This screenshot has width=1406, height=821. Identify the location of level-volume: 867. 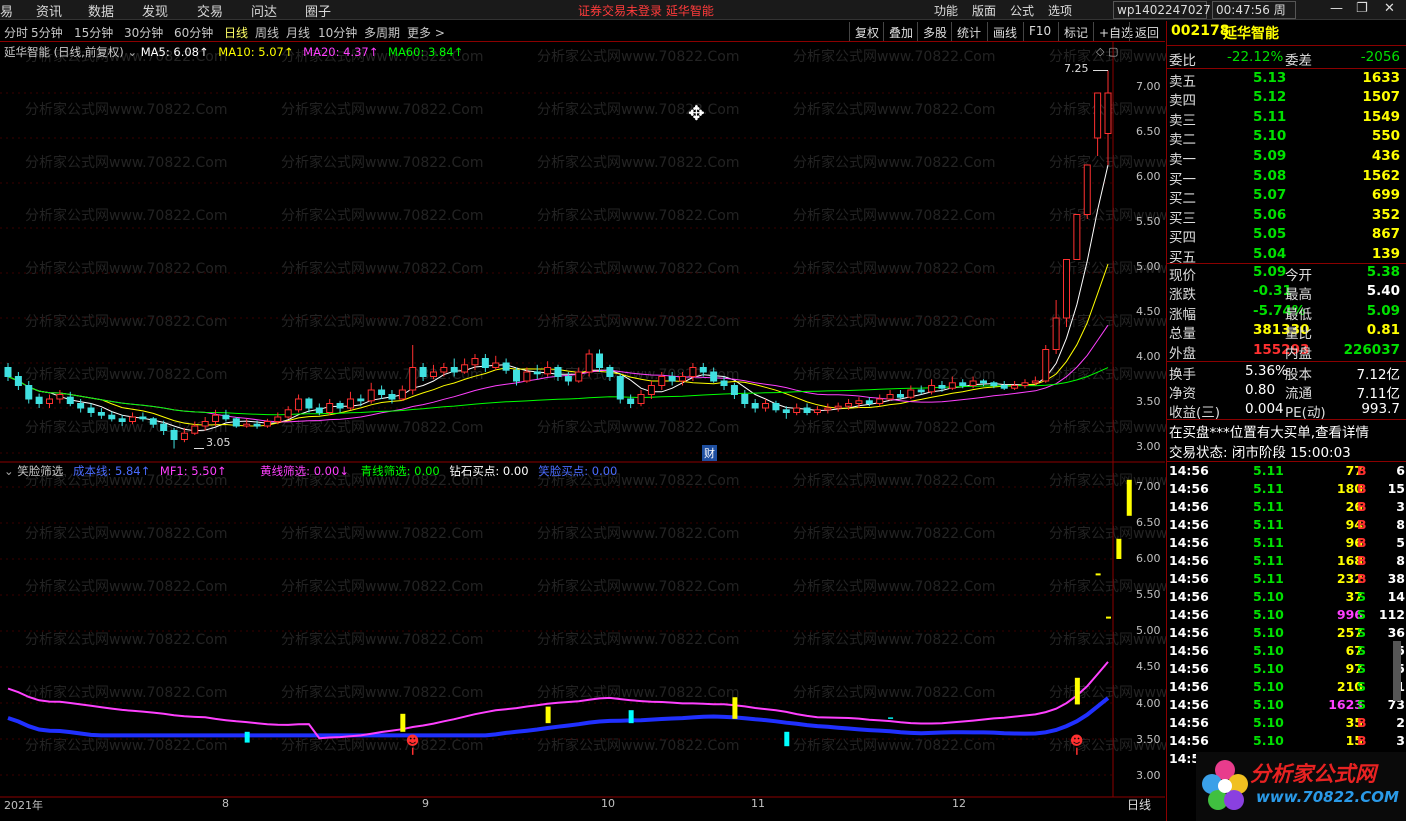
(1385, 234).